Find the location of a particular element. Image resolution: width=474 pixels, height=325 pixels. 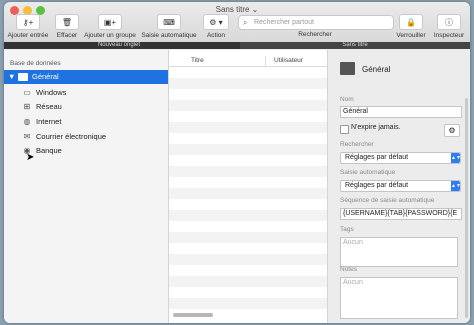

sidebar-item-windows: ▭ Windows is located at coordinates (86, 93).